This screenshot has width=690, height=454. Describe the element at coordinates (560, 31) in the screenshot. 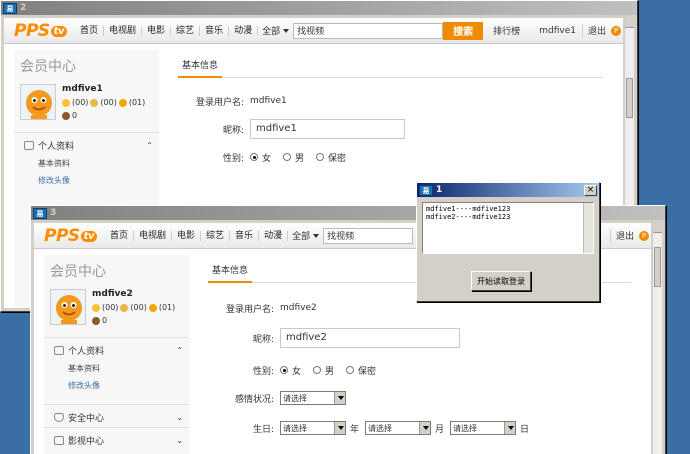

I see `username-link: mdfive1` at that location.